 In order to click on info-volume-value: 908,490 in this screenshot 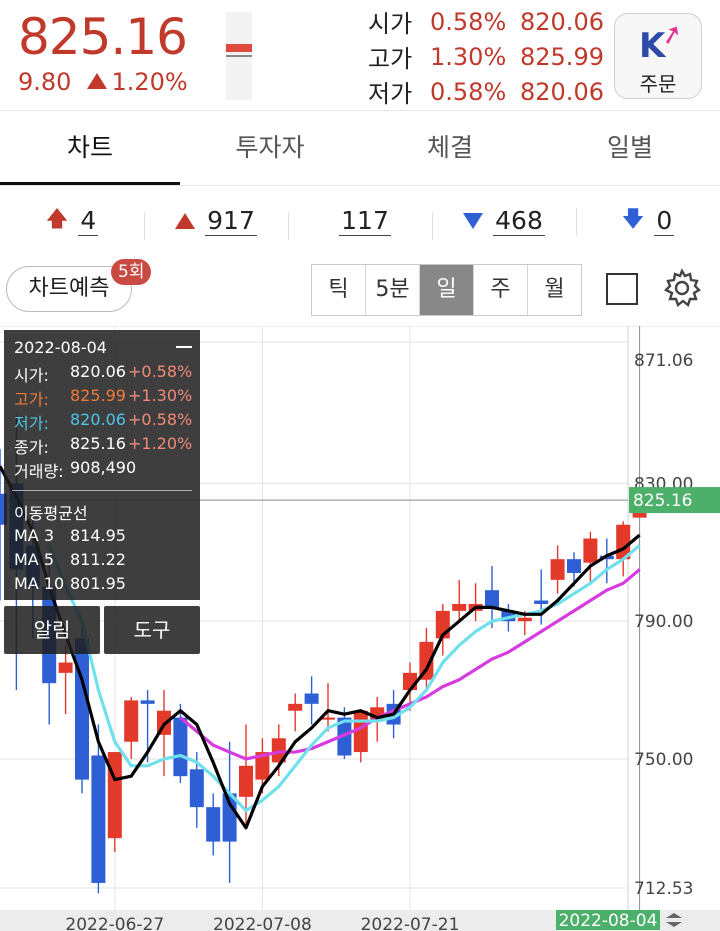, I will do `click(103, 467)`.